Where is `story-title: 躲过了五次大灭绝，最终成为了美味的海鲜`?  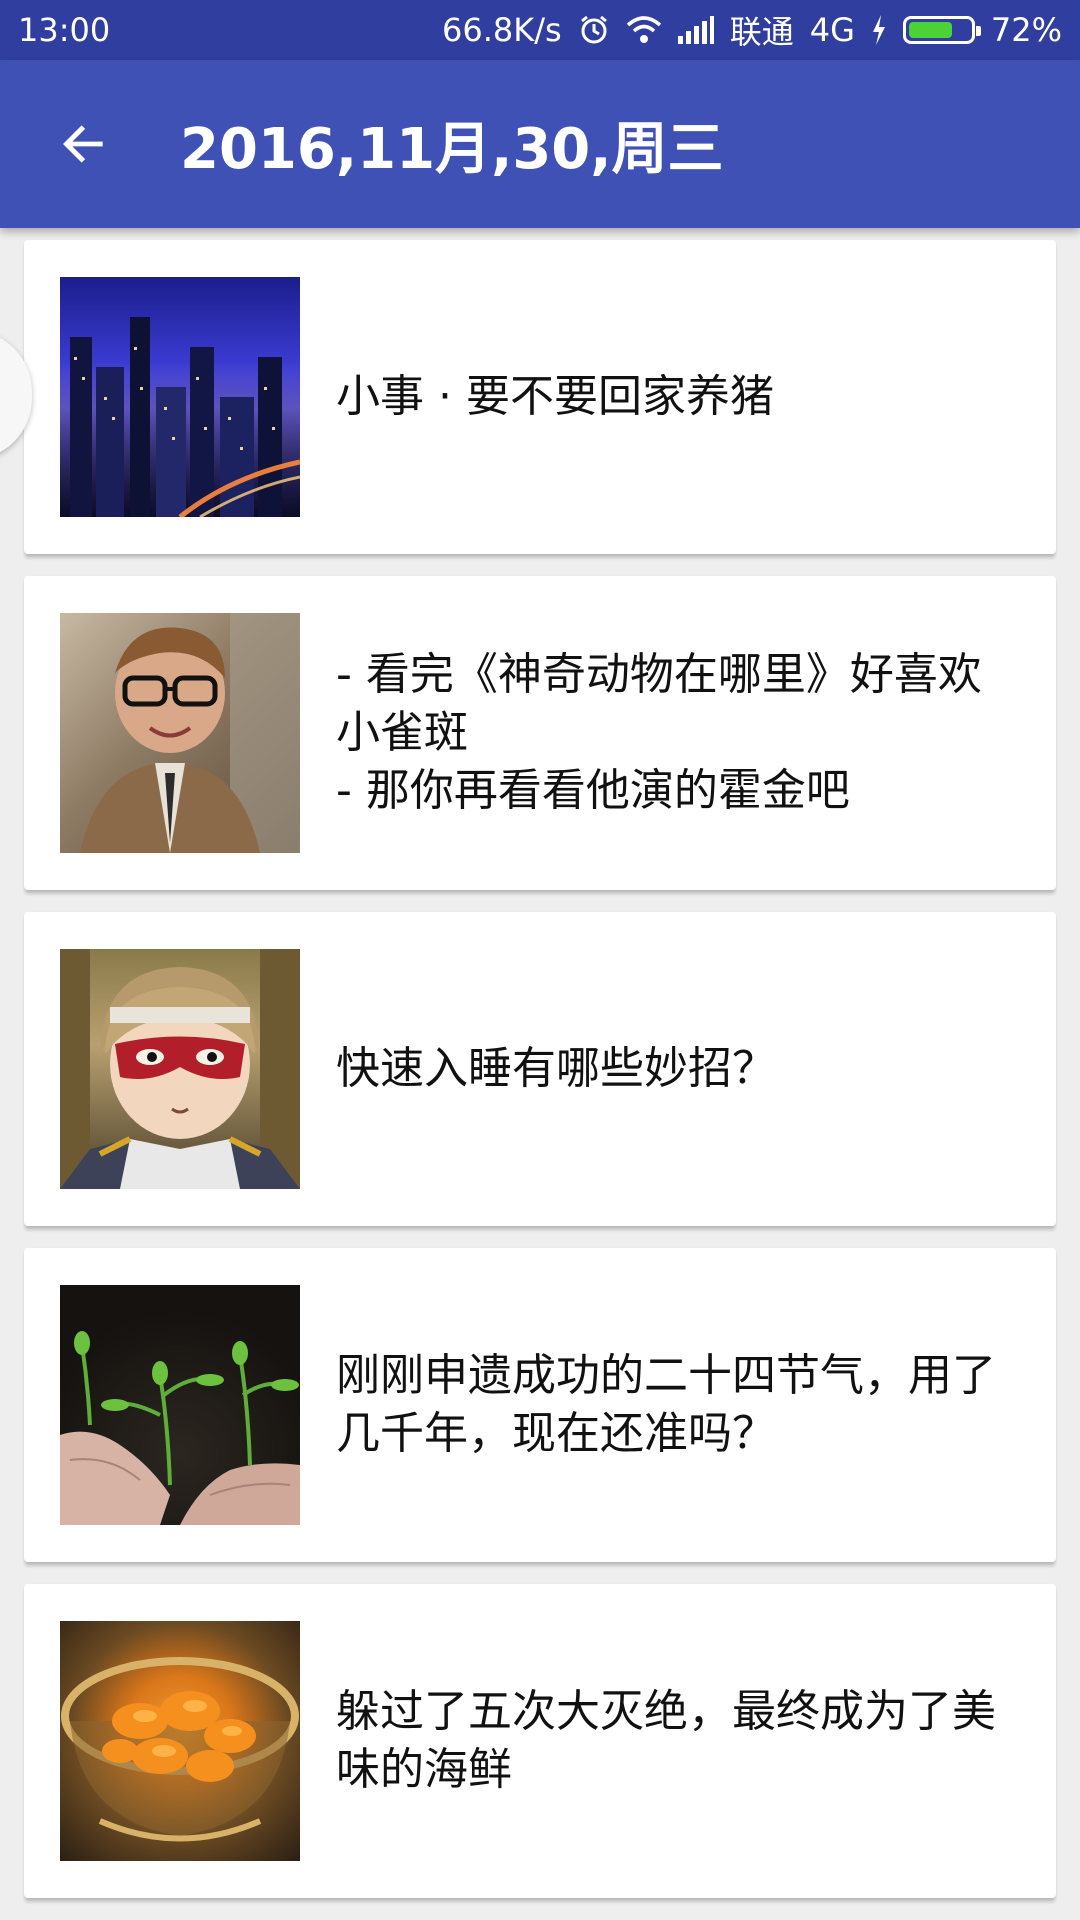
story-title: 躲过了五次大灭绝，最终成为了美味的海鲜 is located at coordinates (666, 1740).